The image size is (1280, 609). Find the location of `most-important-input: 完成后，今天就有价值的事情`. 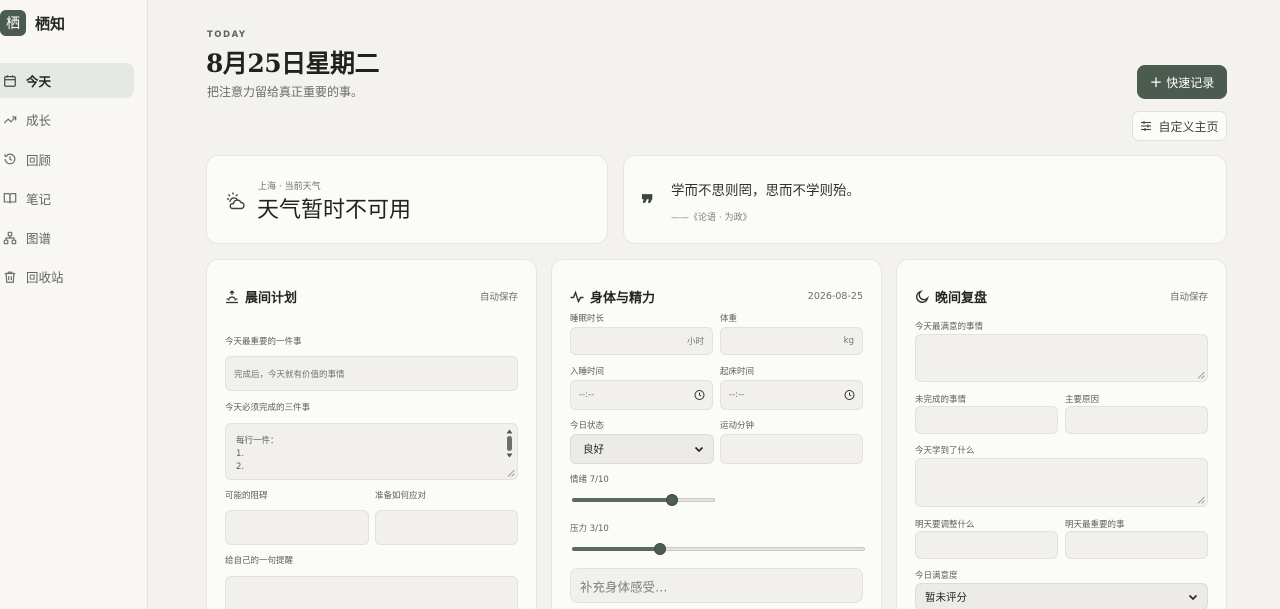

most-important-input: 完成后，今天就有价值的事情 is located at coordinates (371, 373).